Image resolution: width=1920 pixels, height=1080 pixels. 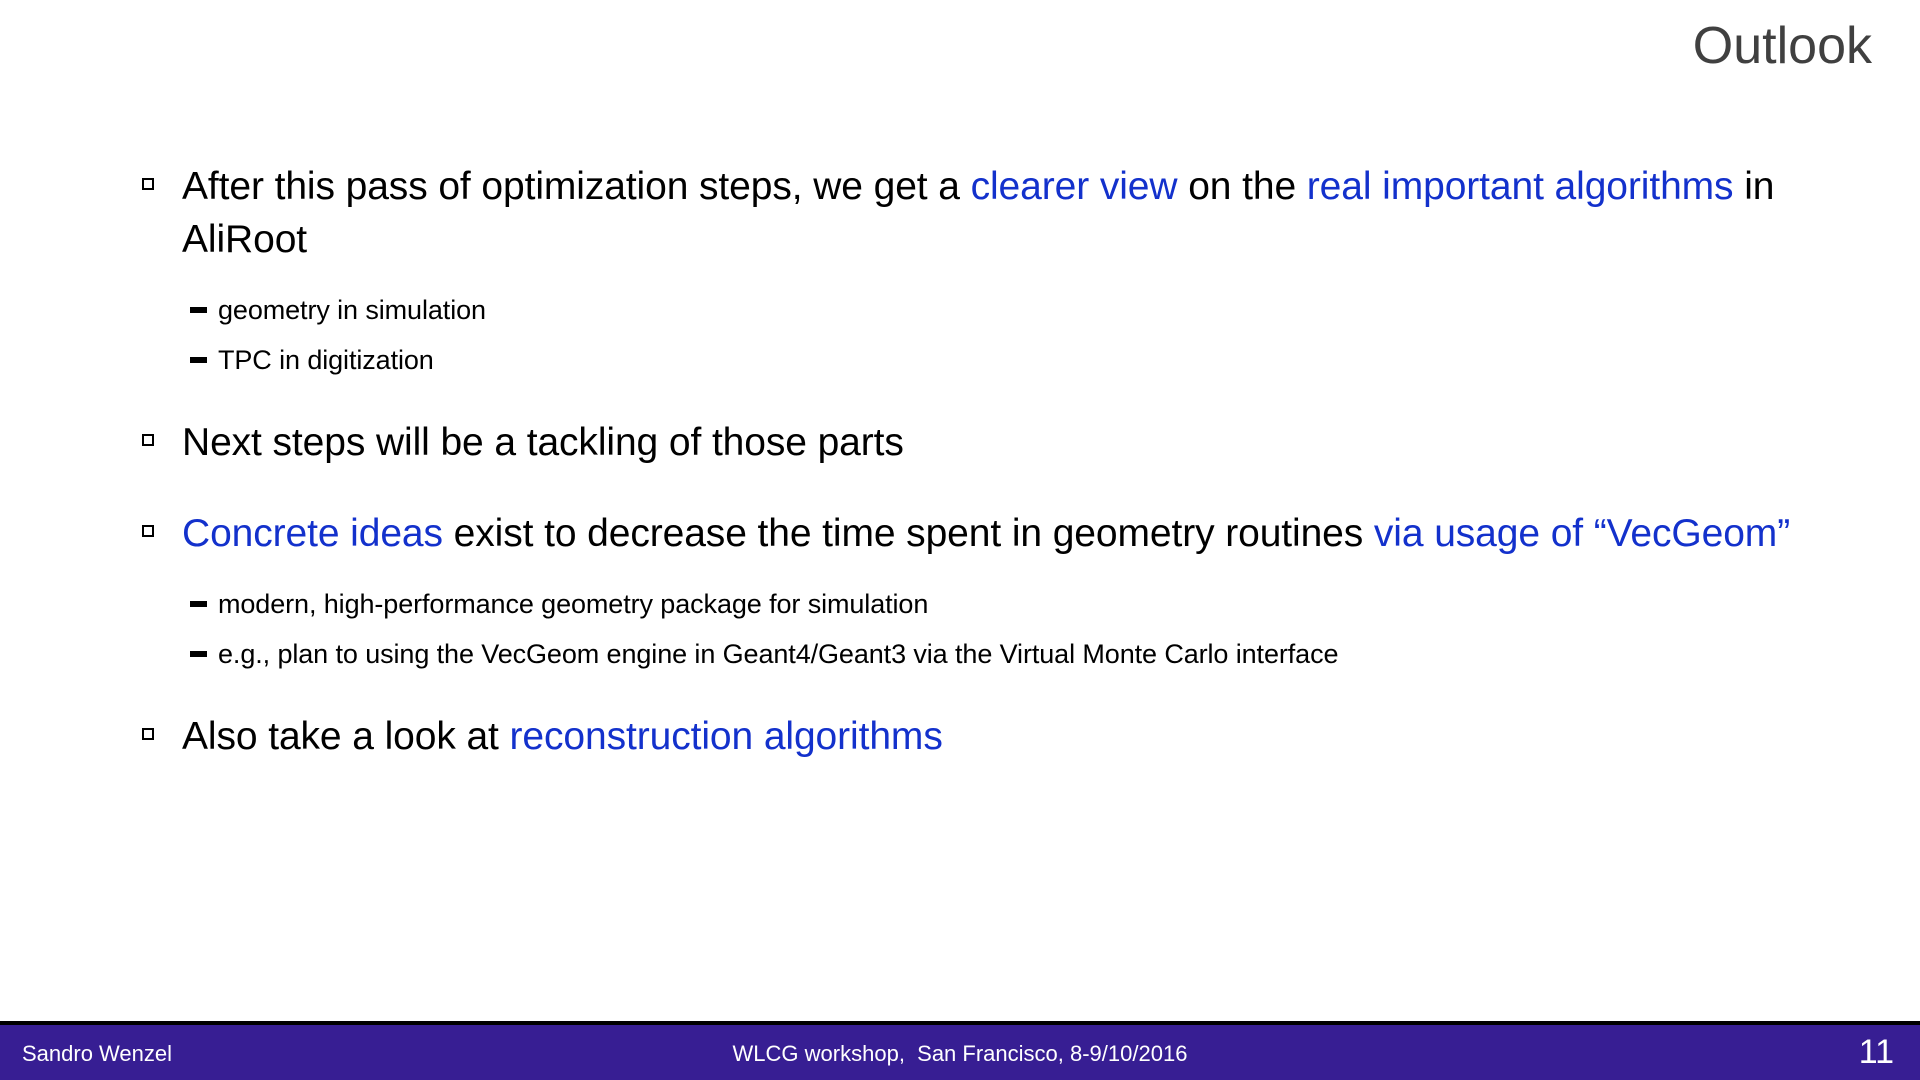 I want to click on bullet-4-seg-2-highlight: reconstruction algorithms, so click(x=726, y=736).